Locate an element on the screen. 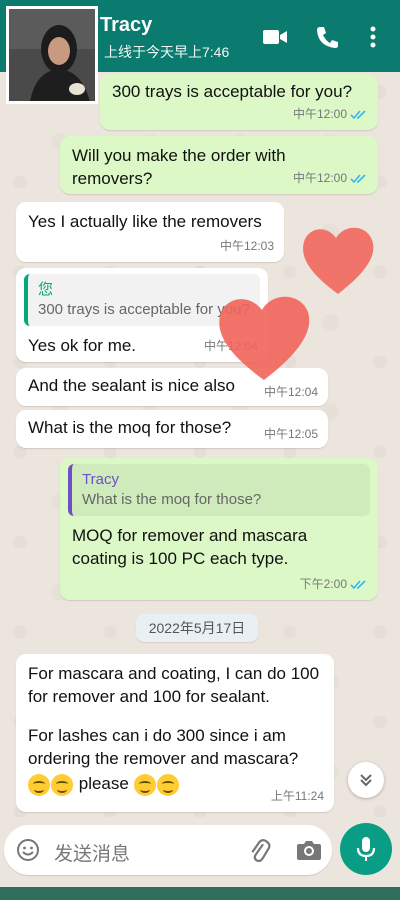 This screenshot has width=400, height=900. emoji-icon is located at coordinates (28, 850).